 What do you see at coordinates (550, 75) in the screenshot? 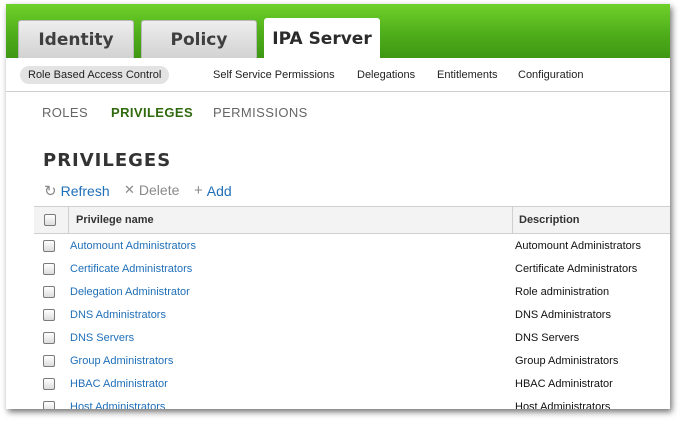
I see `subnav-configuration: Configuration` at bounding box center [550, 75].